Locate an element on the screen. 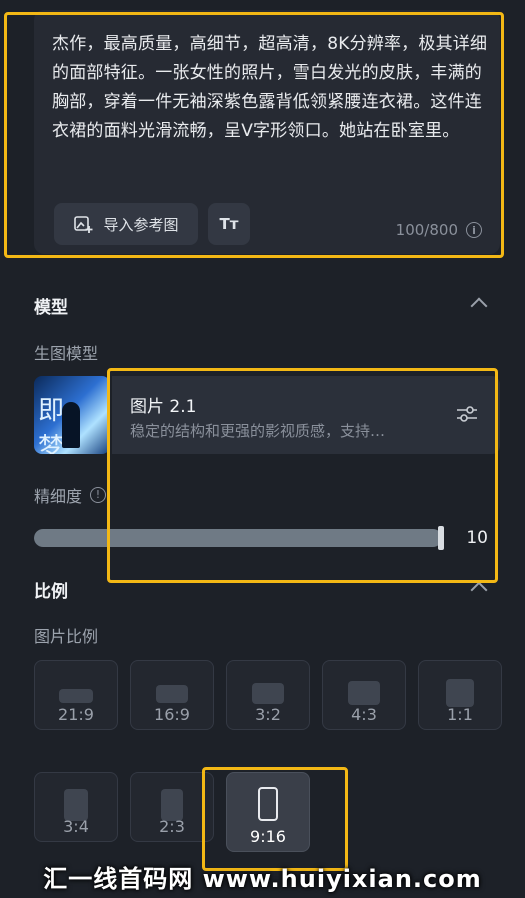  ratio-label: 21:9 is located at coordinates (76, 714).